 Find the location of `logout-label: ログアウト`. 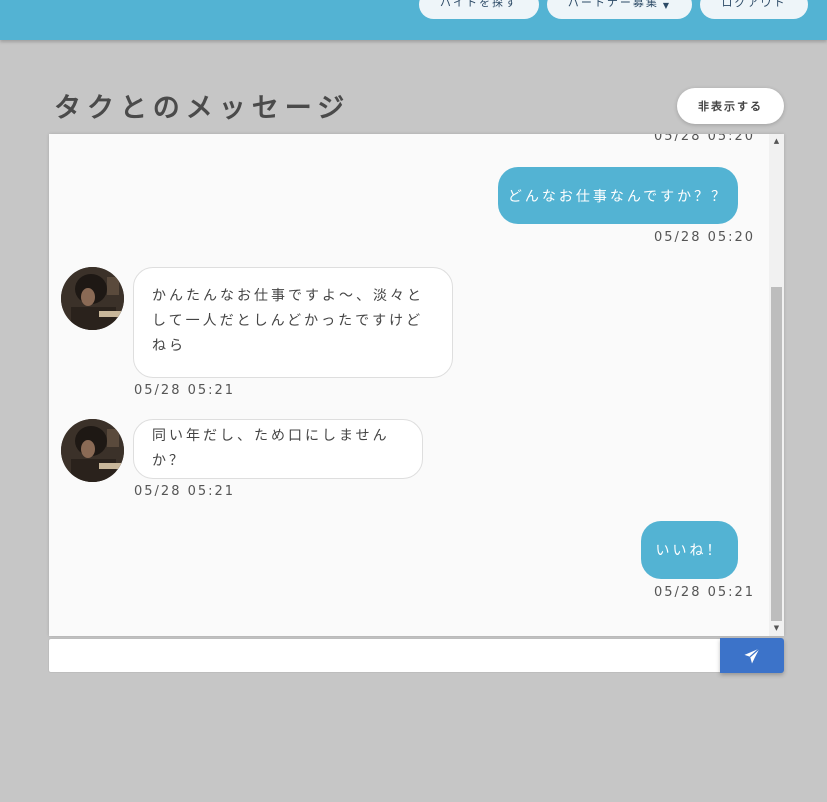

logout-label: ログアウト is located at coordinates (754, 4).